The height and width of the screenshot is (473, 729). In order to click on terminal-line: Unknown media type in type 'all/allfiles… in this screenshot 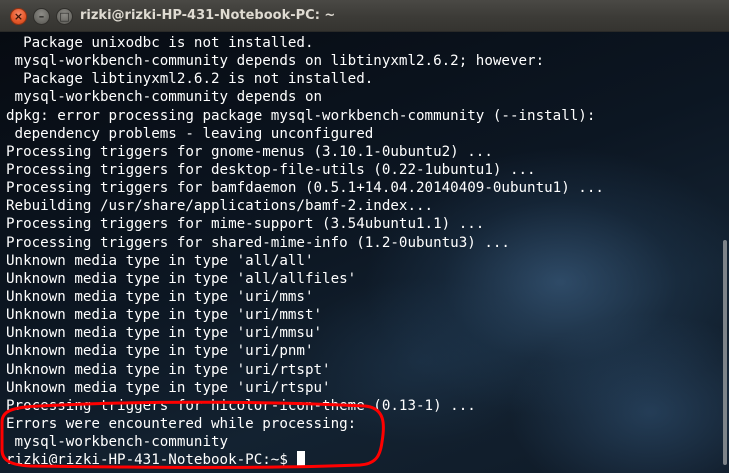, I will do `click(181, 278)`.